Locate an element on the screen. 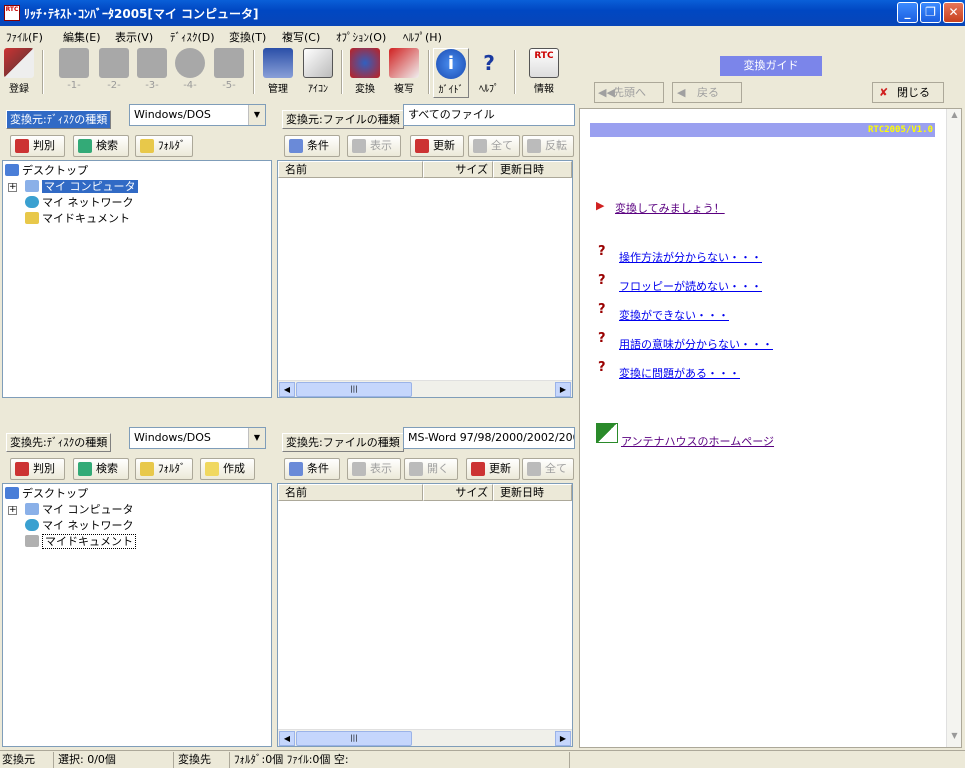 The image size is (965, 768). dst-open-button: 開く is located at coordinates (431, 469).